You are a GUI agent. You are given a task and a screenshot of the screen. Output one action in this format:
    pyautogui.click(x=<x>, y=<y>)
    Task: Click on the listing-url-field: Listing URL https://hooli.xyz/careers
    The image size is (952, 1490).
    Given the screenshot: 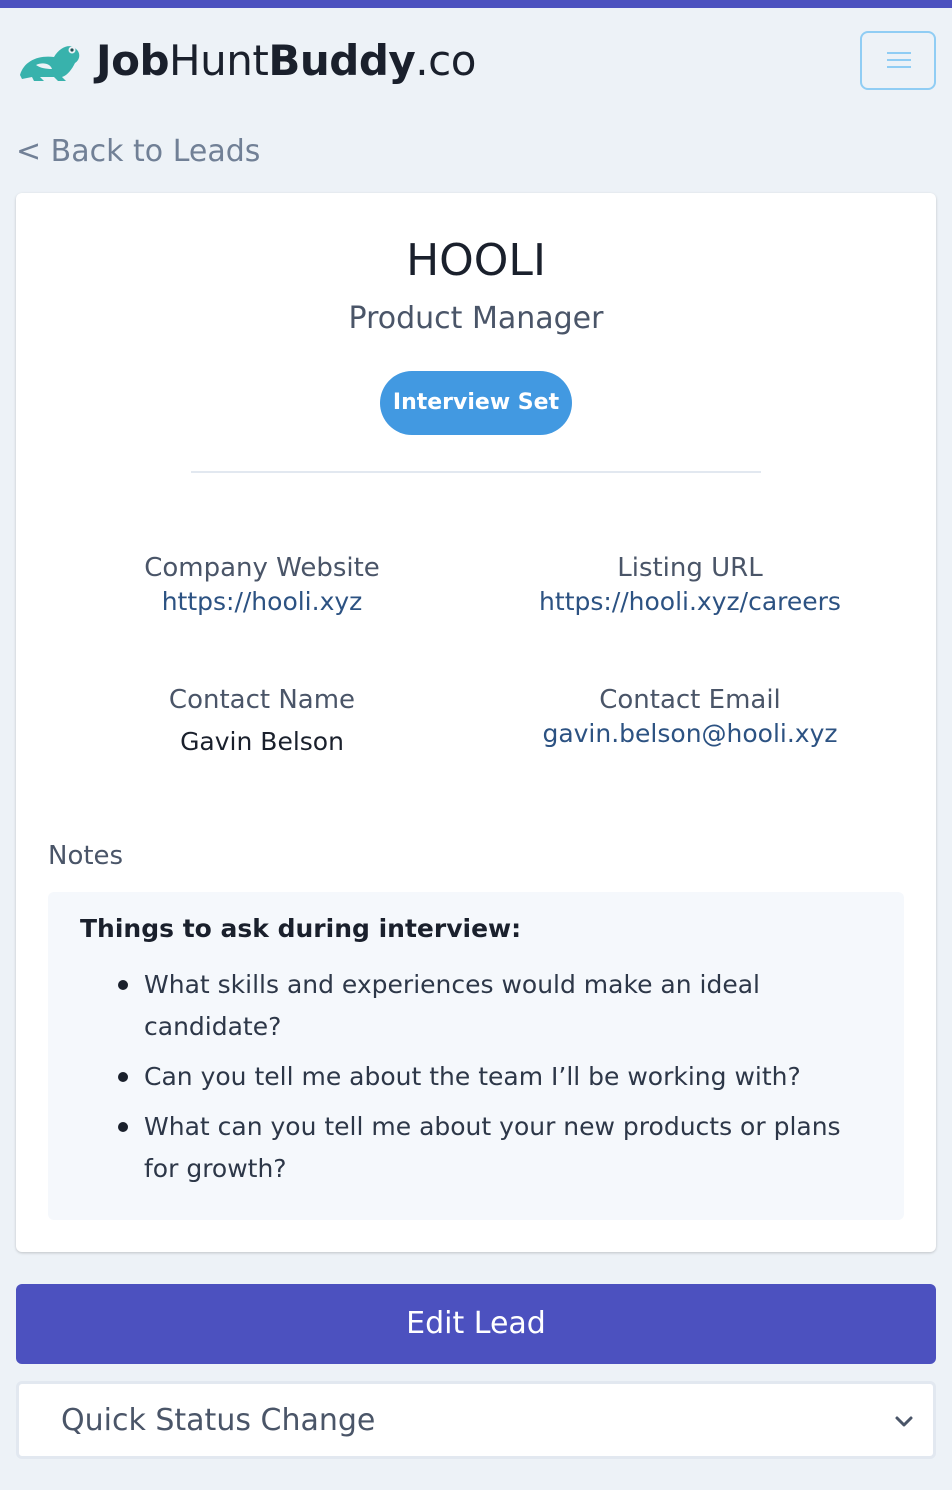 What is the action you would take?
    pyautogui.click(x=690, y=585)
    